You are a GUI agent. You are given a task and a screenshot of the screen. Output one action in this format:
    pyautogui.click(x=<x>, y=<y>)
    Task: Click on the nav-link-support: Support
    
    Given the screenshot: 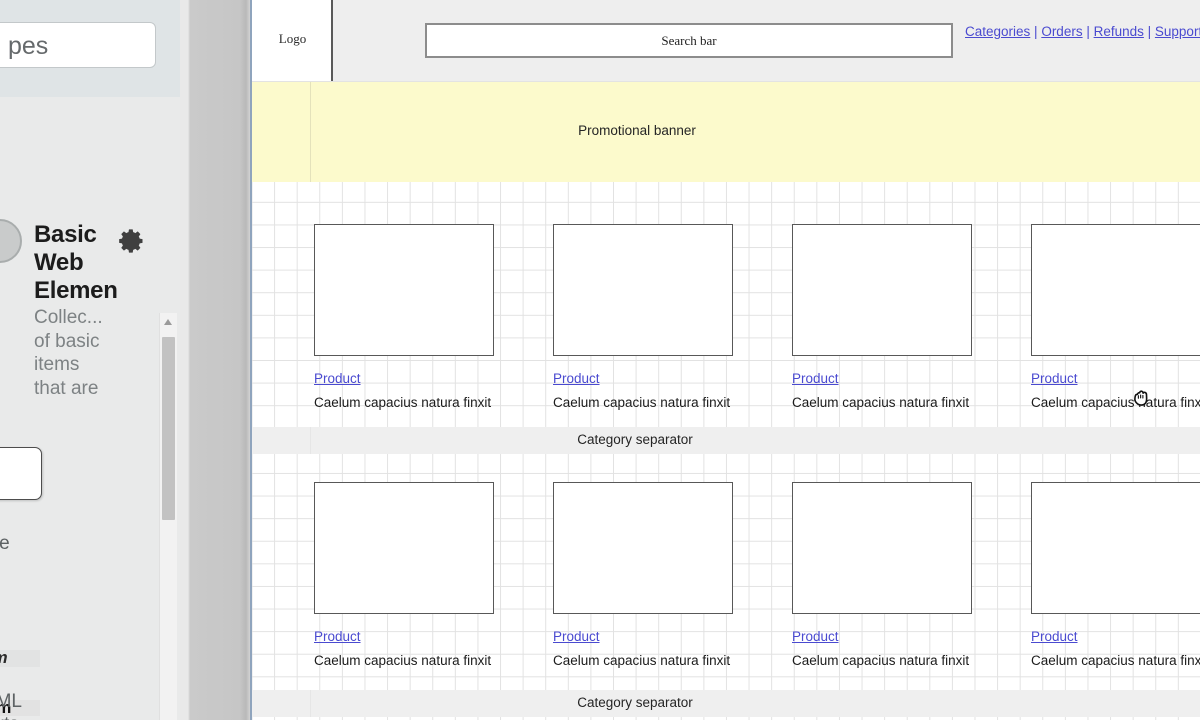 What is the action you would take?
    pyautogui.click(x=1177, y=31)
    